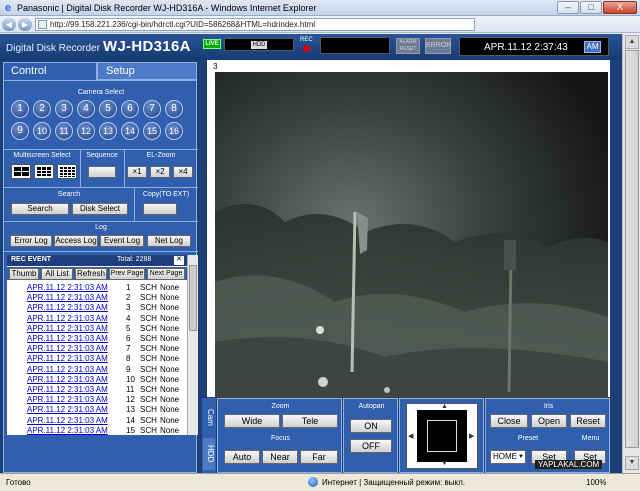 The height and width of the screenshot is (491, 640). Describe the element at coordinates (166, 194) in the screenshot. I see `copy-title: Copy(TO EXT)` at that location.